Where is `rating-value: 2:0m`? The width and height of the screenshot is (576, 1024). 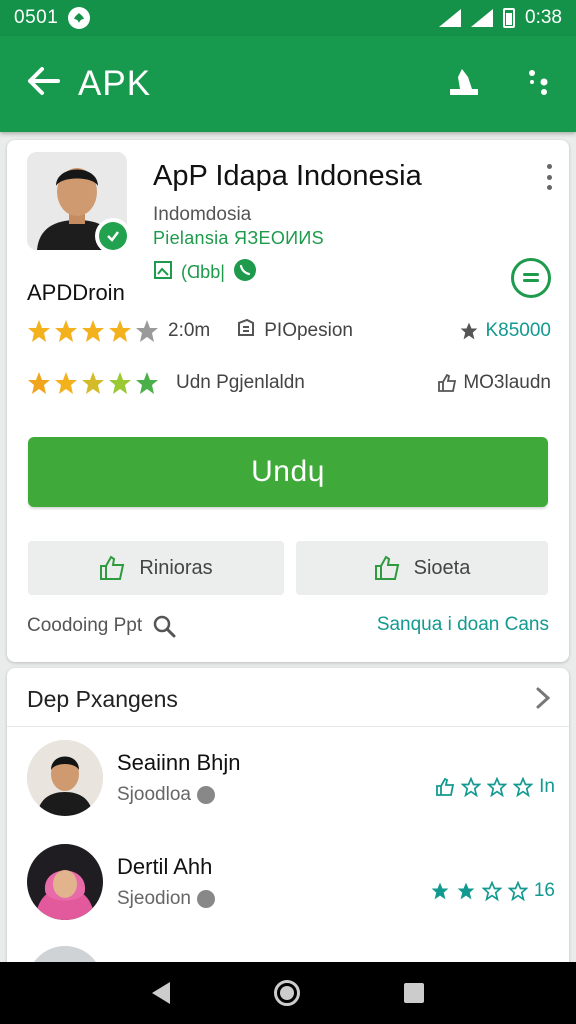 rating-value: 2:0m is located at coordinates (189, 330).